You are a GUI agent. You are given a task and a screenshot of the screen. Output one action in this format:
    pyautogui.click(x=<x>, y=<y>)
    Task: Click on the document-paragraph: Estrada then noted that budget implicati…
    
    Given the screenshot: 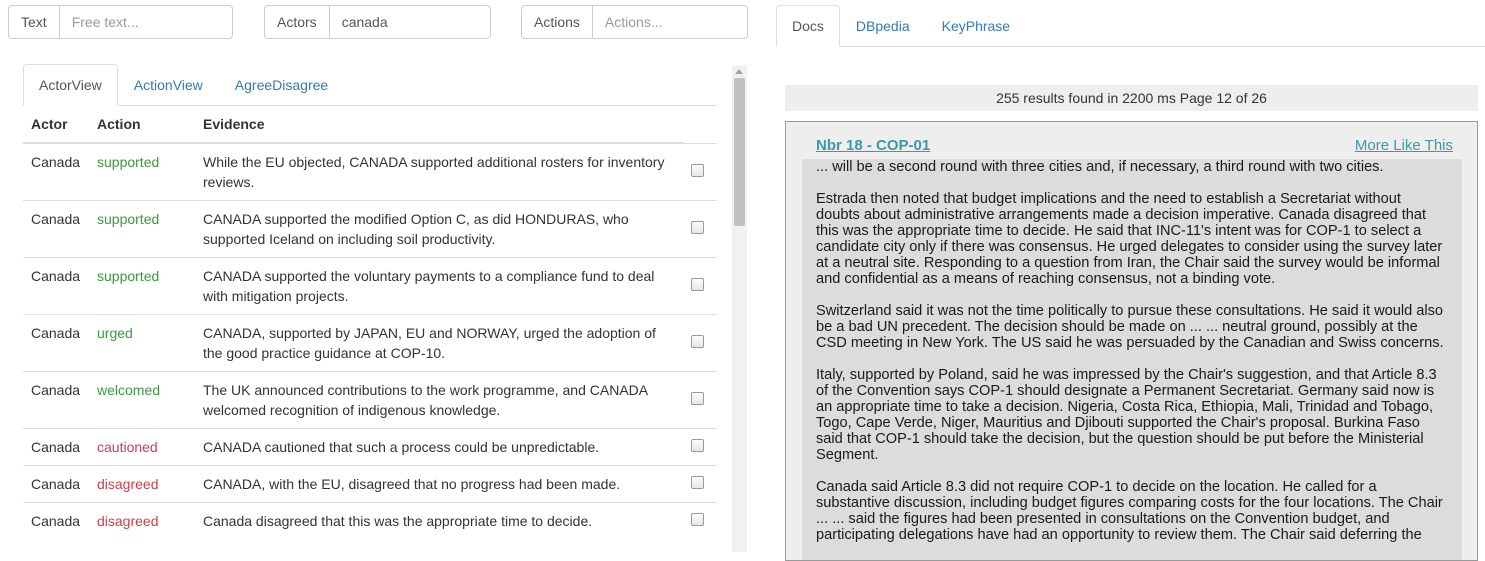 What is the action you would take?
    pyautogui.click(x=1129, y=239)
    